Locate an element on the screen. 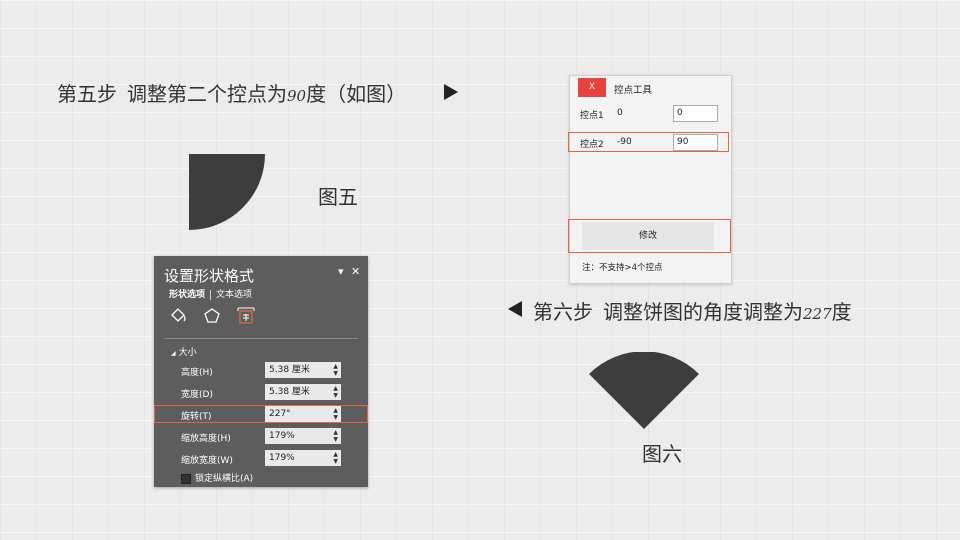 This screenshot has width=960, height=540. step6-heading: 第六步 调整饼图的角度调整为227度 is located at coordinates (692, 310).